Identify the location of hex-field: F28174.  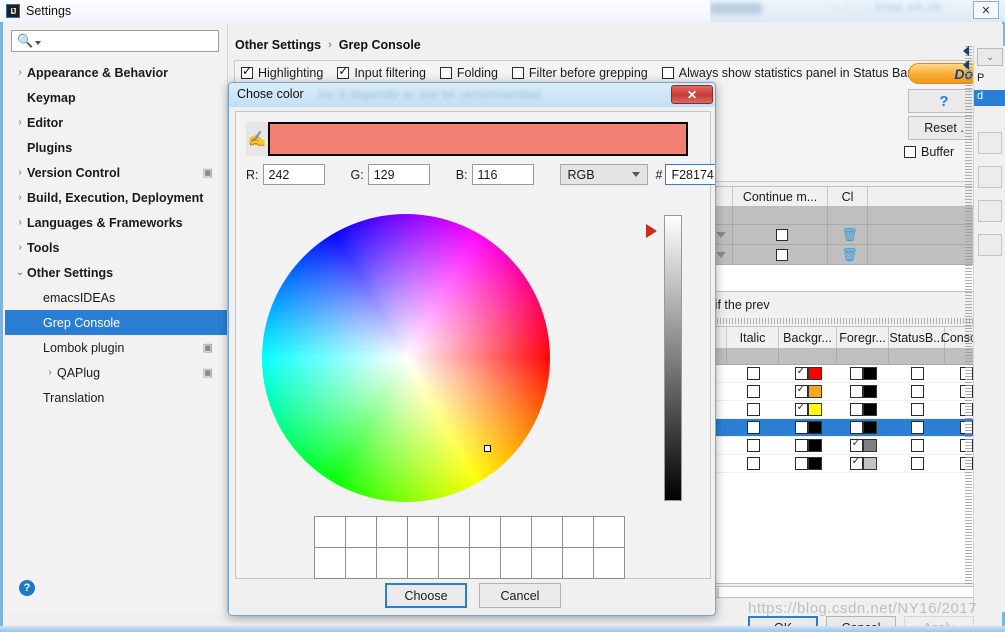
(690, 174).